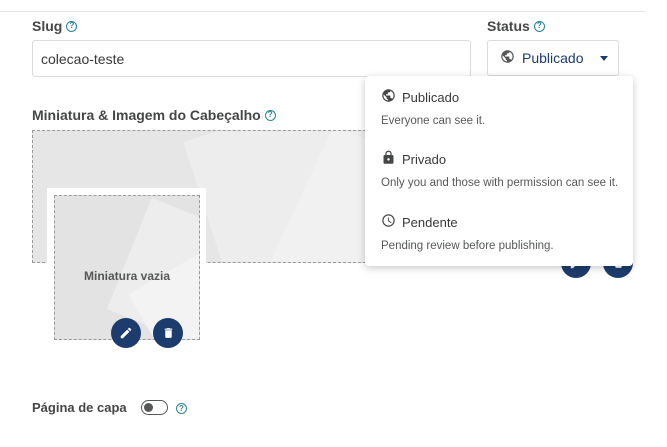 This screenshot has width=667, height=447. I want to click on media-label: Miniatura & Imagem do Cabeçalho ?, so click(154, 115).